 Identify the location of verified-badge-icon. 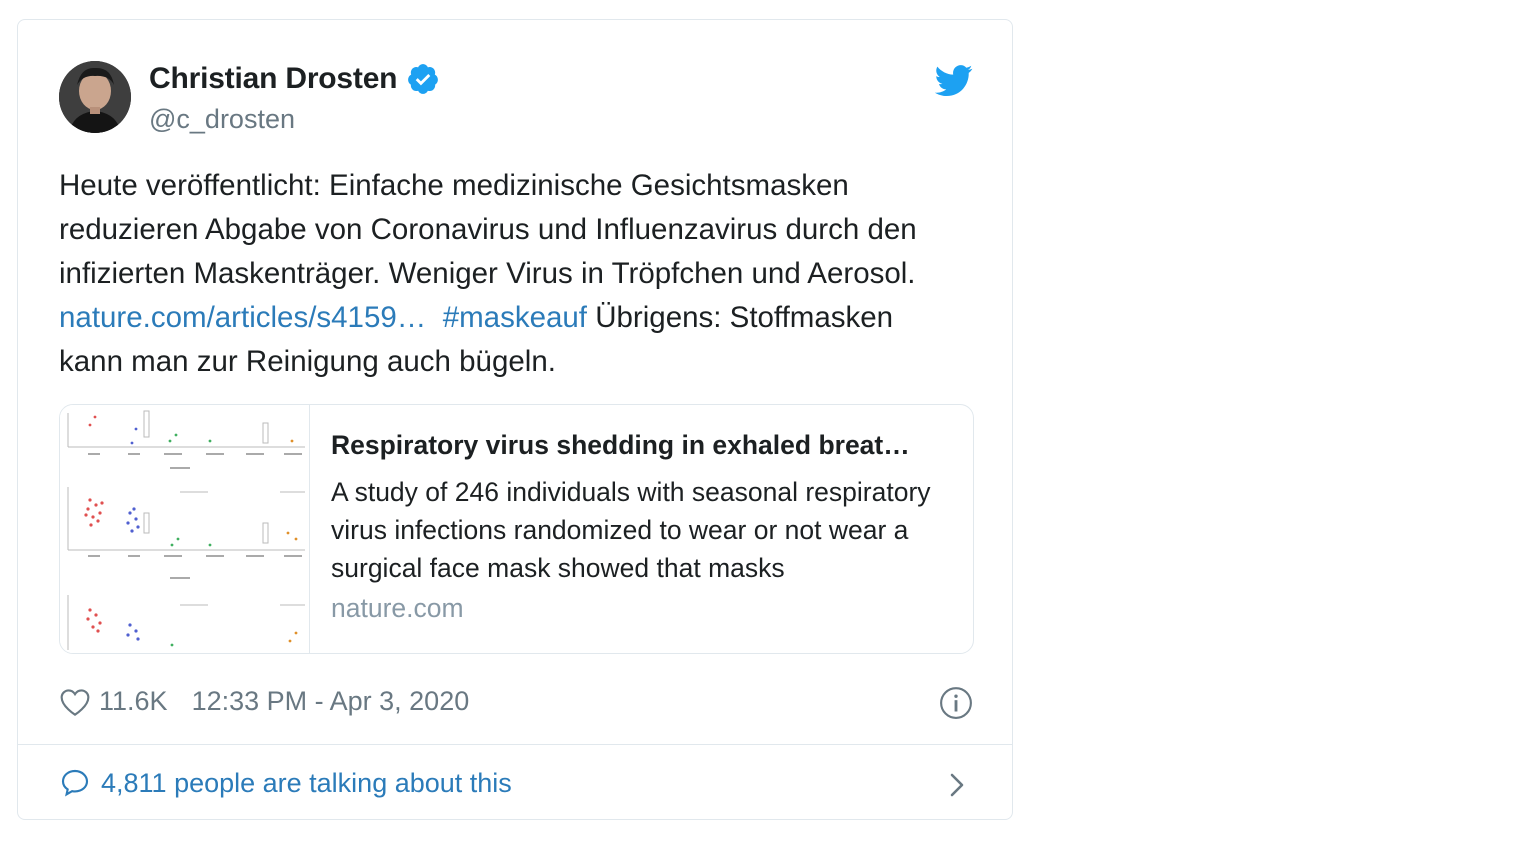
(423, 79).